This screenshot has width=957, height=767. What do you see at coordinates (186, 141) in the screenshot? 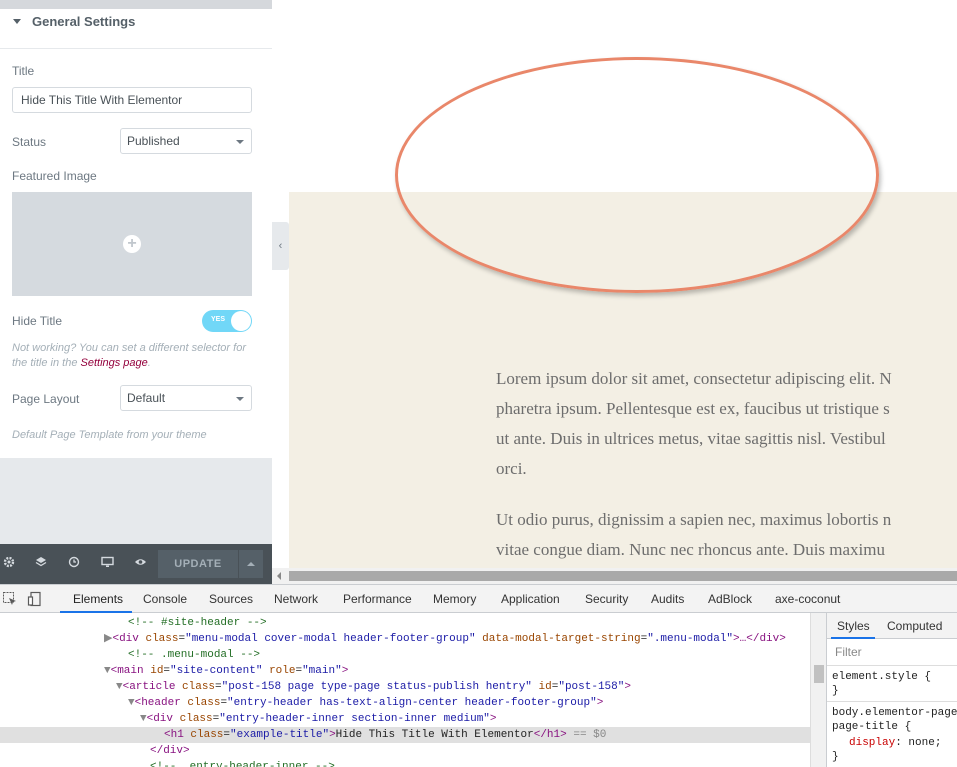
I see `status-select: Published` at bounding box center [186, 141].